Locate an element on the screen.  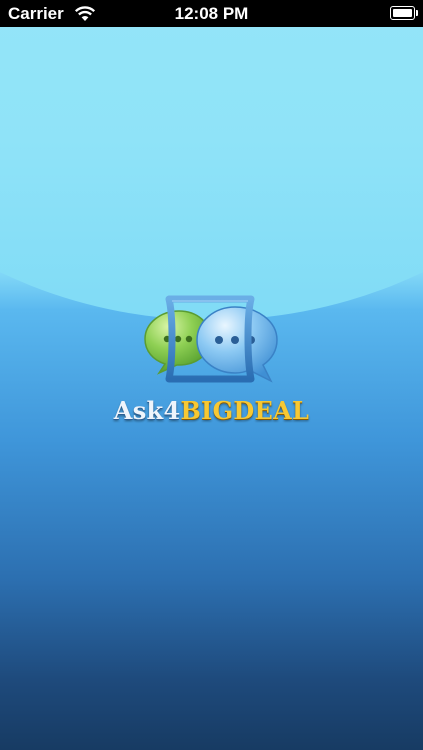
battery-level-fill is located at coordinates (402, 13).